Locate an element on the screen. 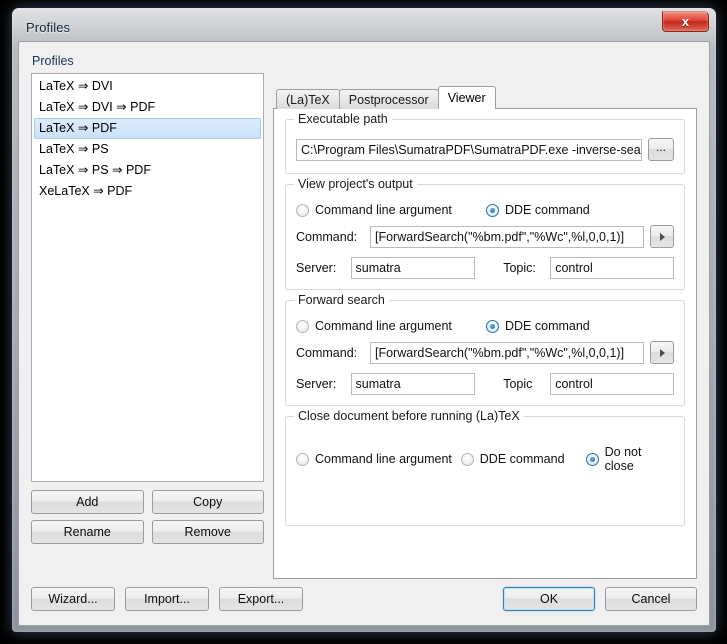 The height and width of the screenshot is (644, 727). profile-actions: Add Copy Rename Remove is located at coordinates (147, 517).